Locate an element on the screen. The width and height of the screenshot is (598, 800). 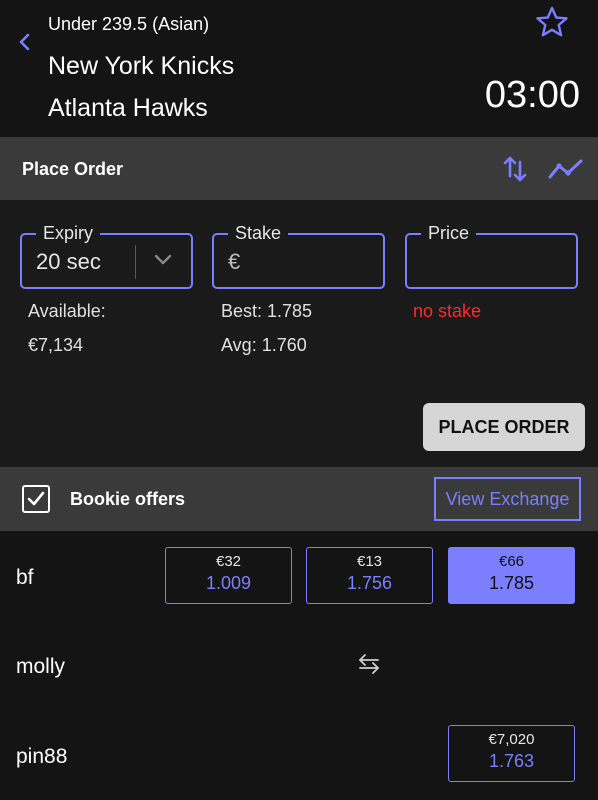
chevron-down-icon is located at coordinates (163, 260).